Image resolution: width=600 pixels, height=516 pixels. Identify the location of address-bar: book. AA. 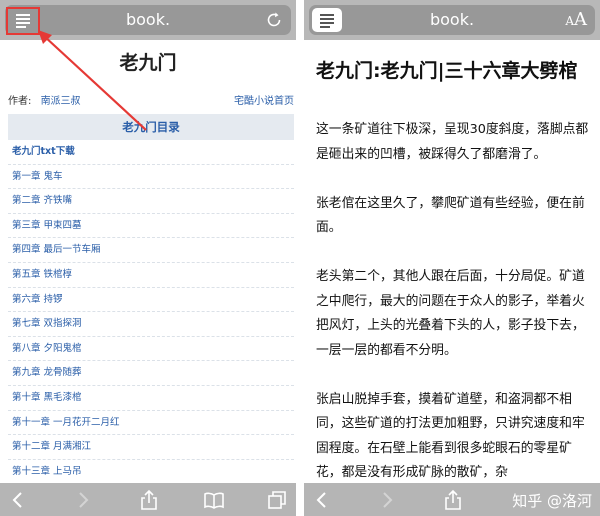
(452, 20).